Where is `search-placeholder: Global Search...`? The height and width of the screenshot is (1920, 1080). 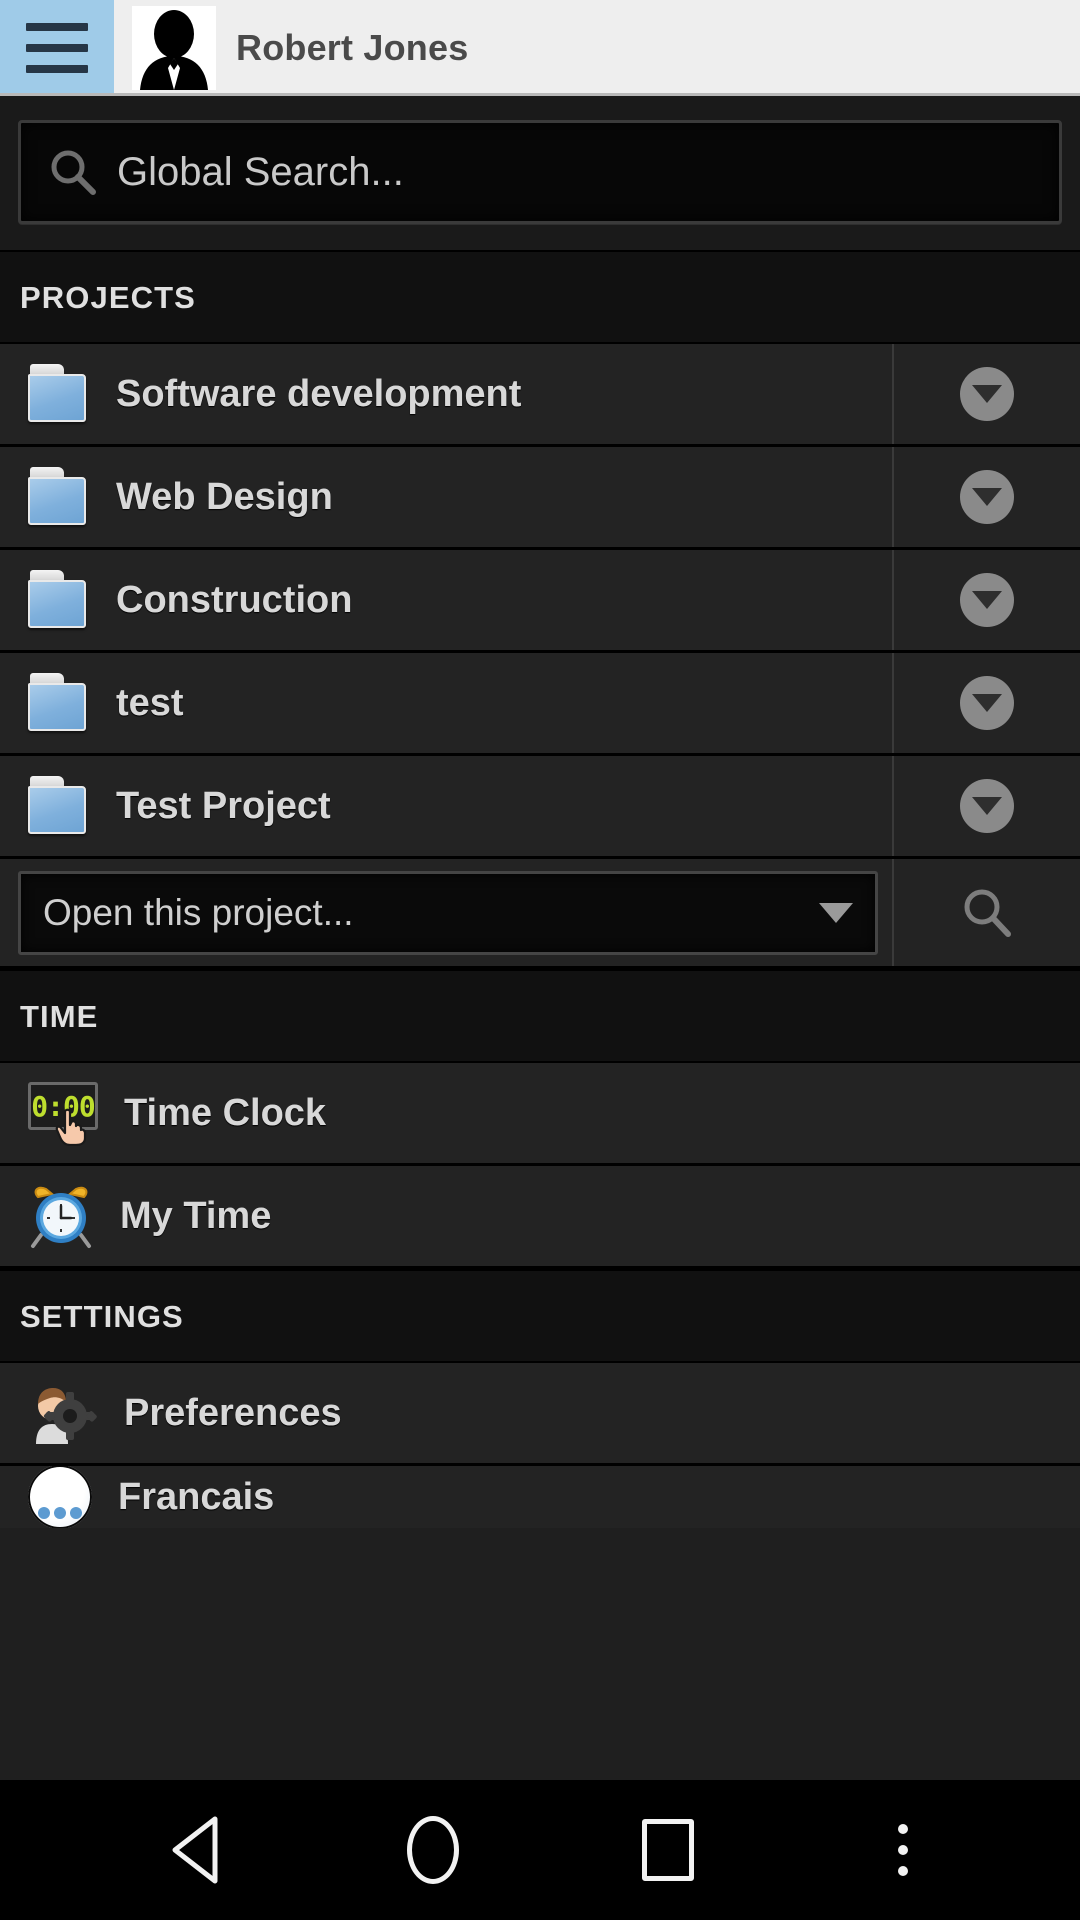 search-placeholder: Global Search... is located at coordinates (260, 171).